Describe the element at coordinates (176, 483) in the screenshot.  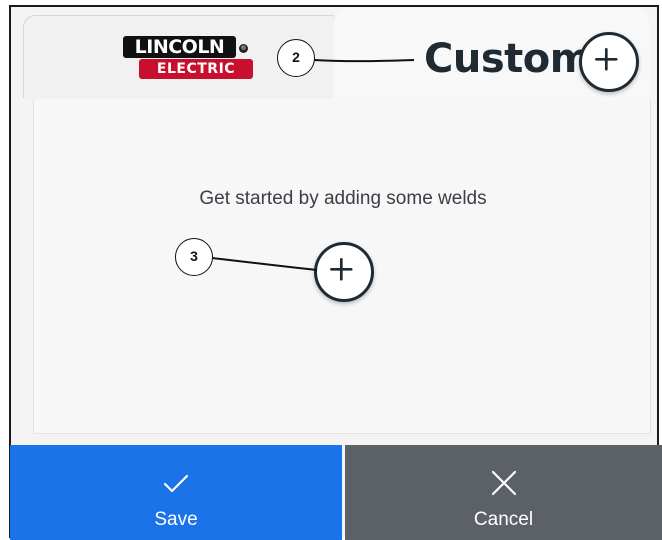
I see `check-icon` at that location.